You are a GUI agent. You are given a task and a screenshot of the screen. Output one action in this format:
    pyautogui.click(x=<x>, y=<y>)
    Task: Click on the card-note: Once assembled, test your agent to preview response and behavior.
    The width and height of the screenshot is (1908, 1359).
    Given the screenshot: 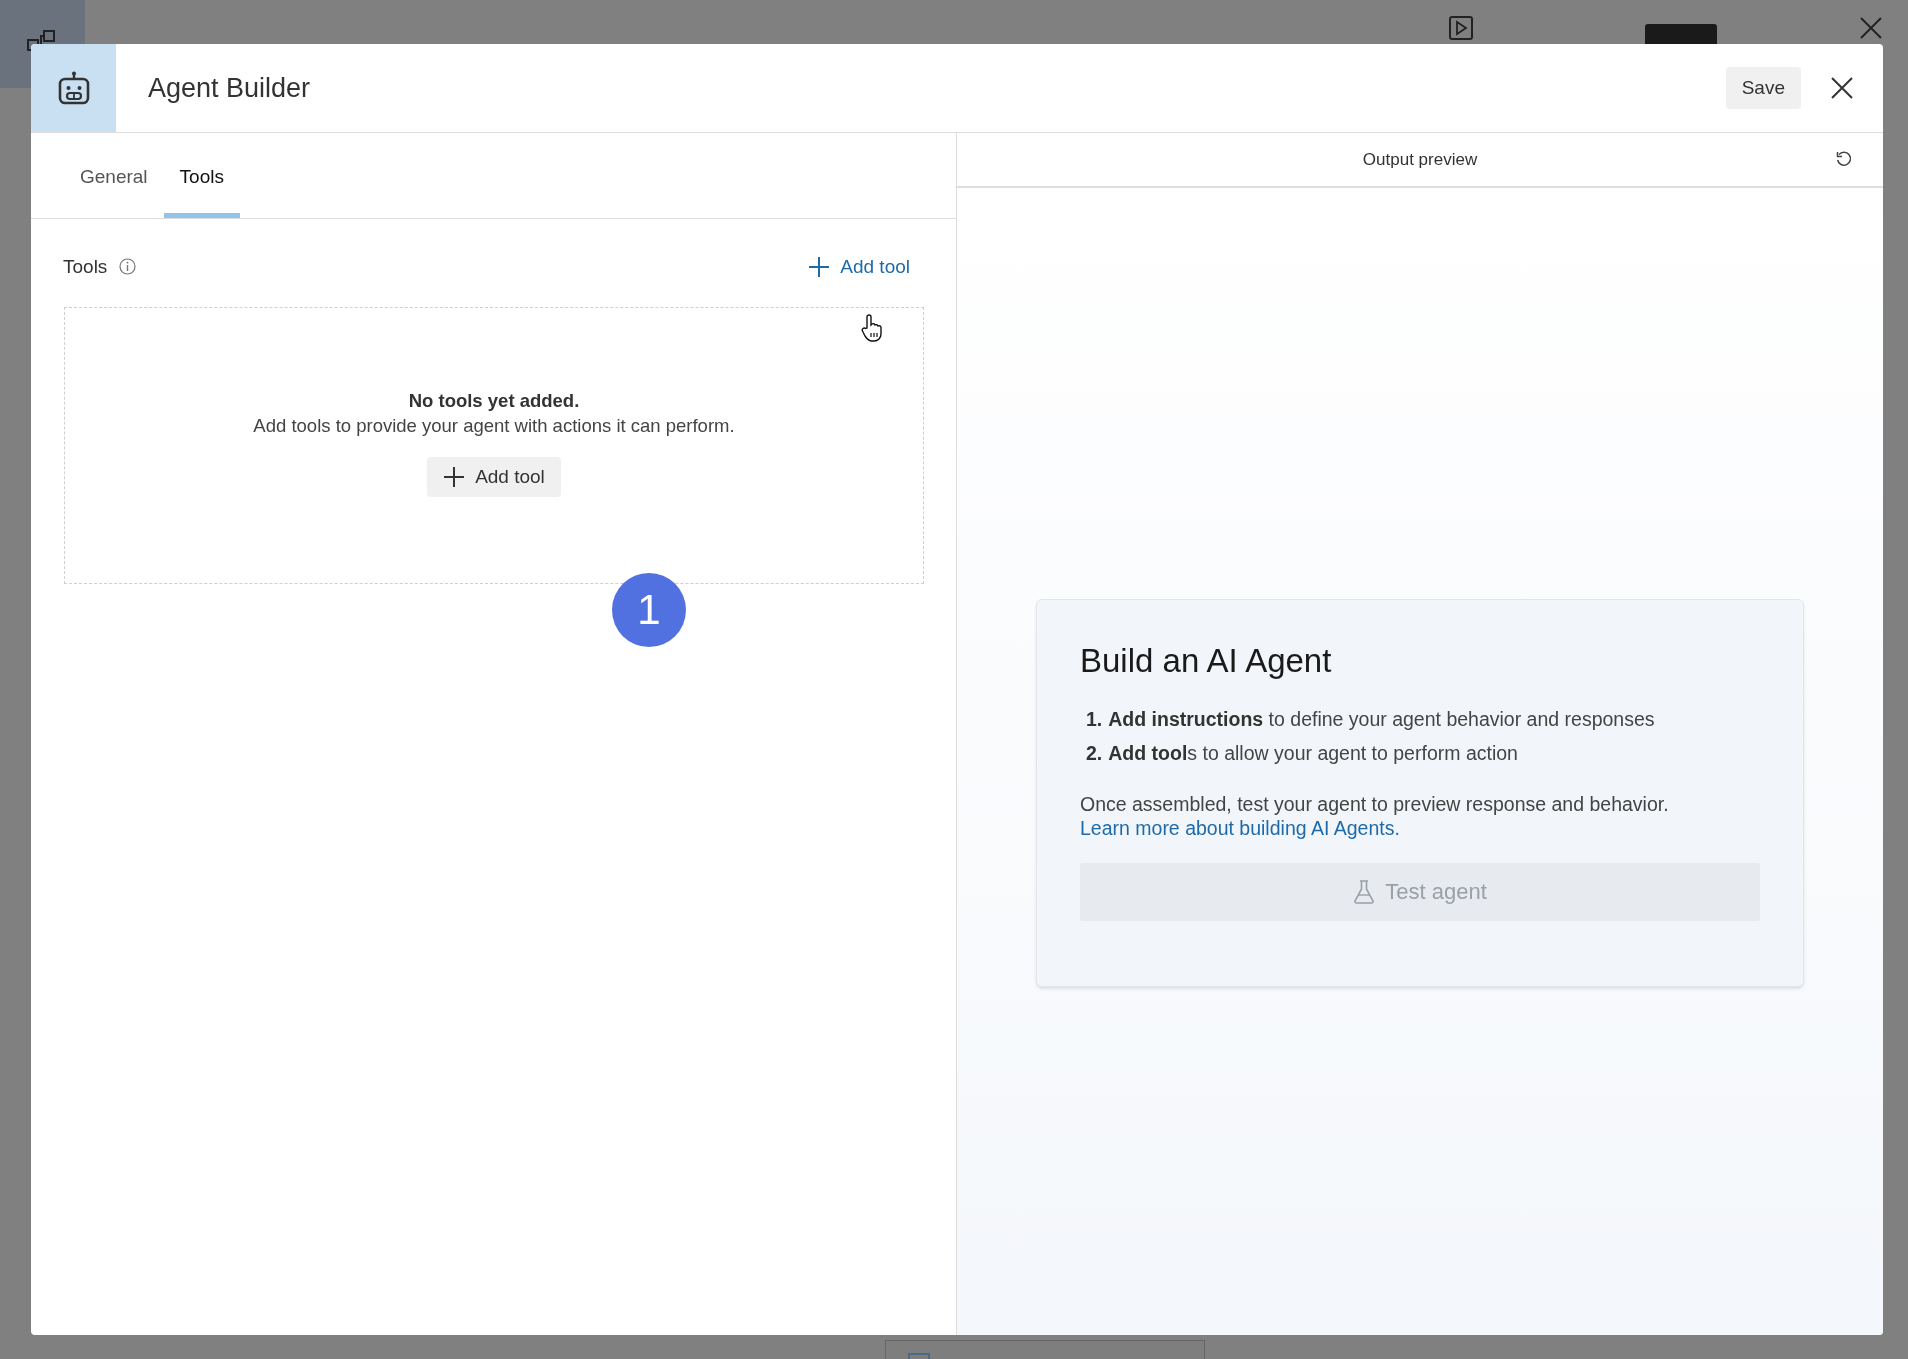 What is the action you would take?
    pyautogui.click(x=1374, y=804)
    